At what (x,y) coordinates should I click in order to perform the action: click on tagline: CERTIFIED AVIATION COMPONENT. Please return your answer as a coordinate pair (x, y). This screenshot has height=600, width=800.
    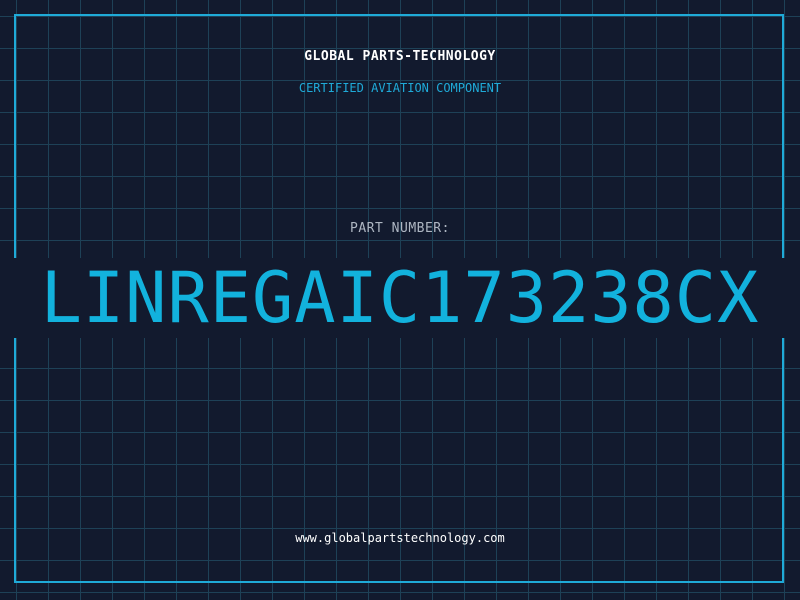
    Looking at the image, I should click on (400, 88).